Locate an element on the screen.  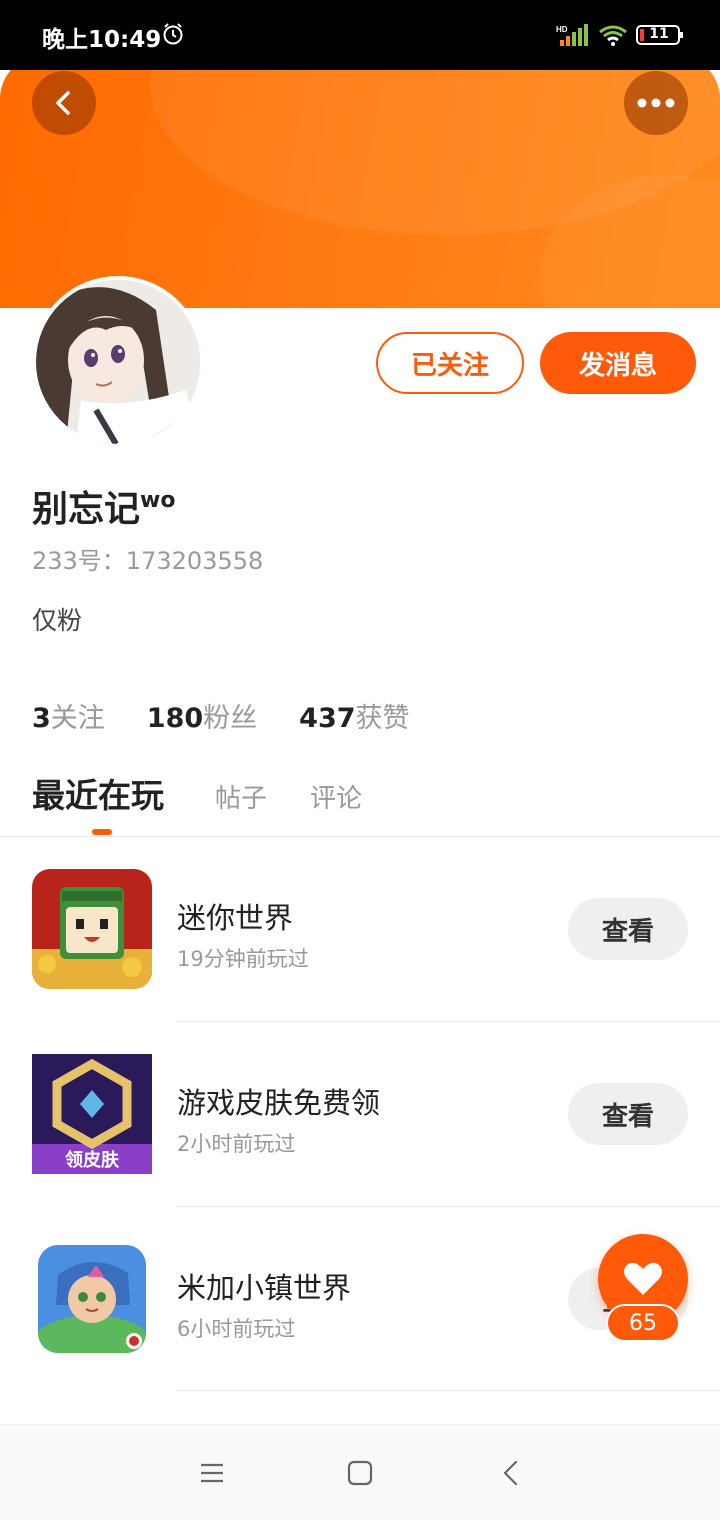
profile-stats: 3关注 180粉丝 437获赞 is located at coordinates (221, 715).